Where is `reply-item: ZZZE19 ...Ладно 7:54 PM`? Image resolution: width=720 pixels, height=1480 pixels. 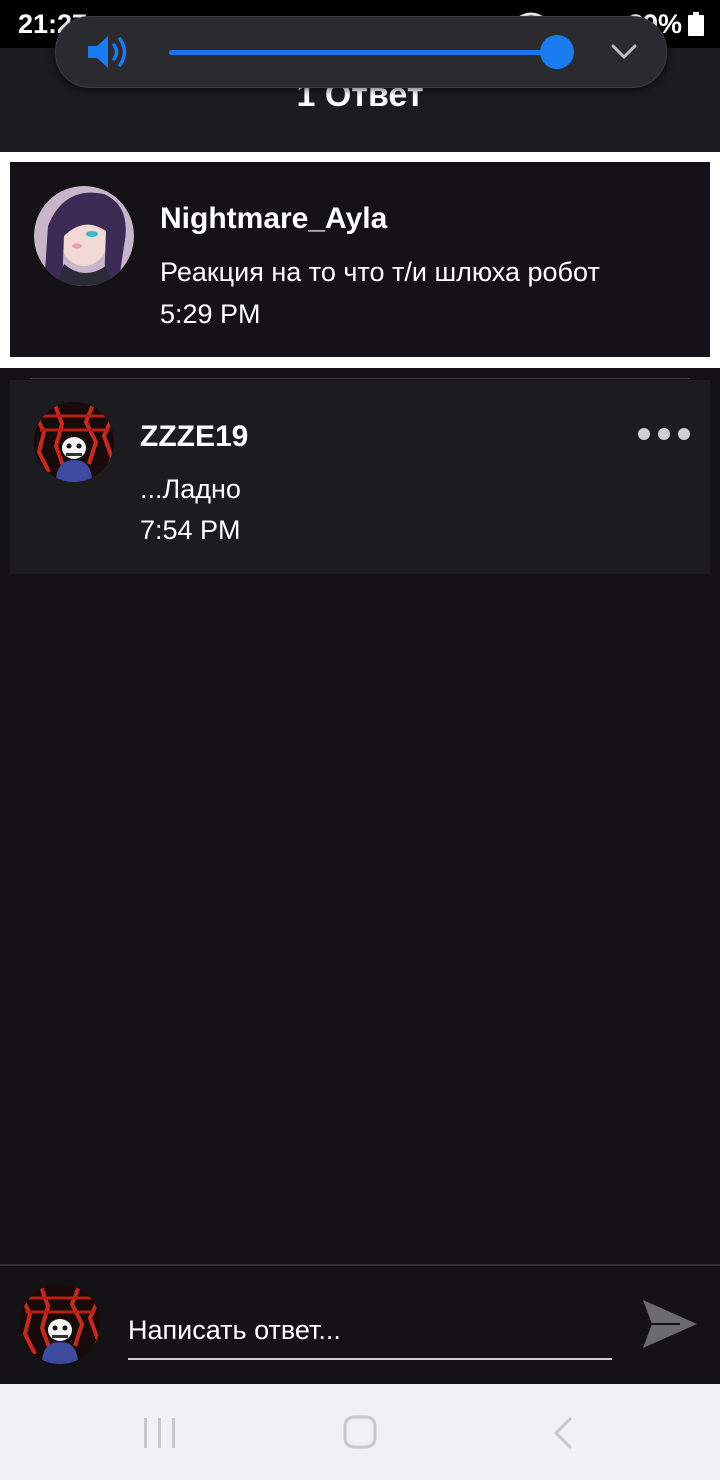
reply-item: ZZZE19 ...Ладно 7:54 PM is located at coordinates (360, 477).